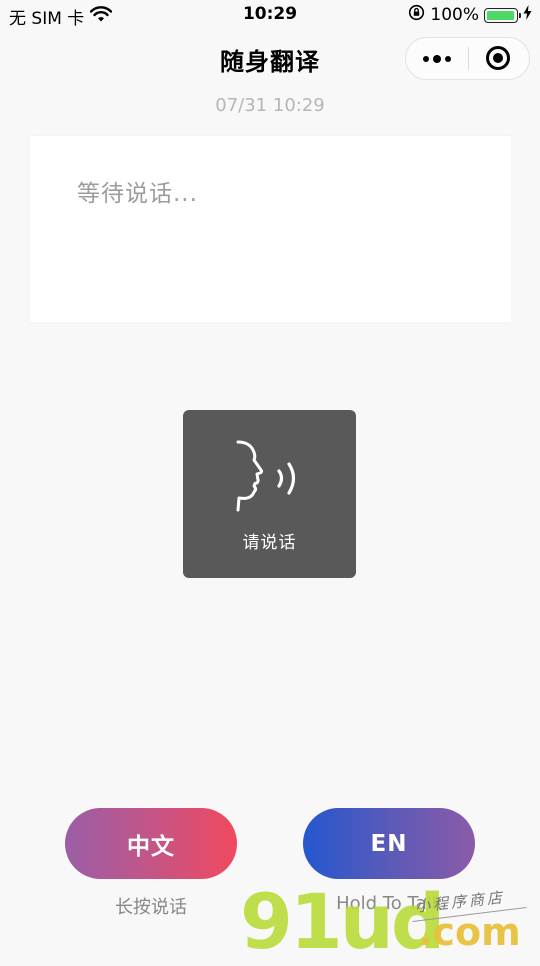 The width and height of the screenshot is (540, 966). What do you see at coordinates (416, 15) in the screenshot?
I see `orientation-lock-icon` at bounding box center [416, 15].